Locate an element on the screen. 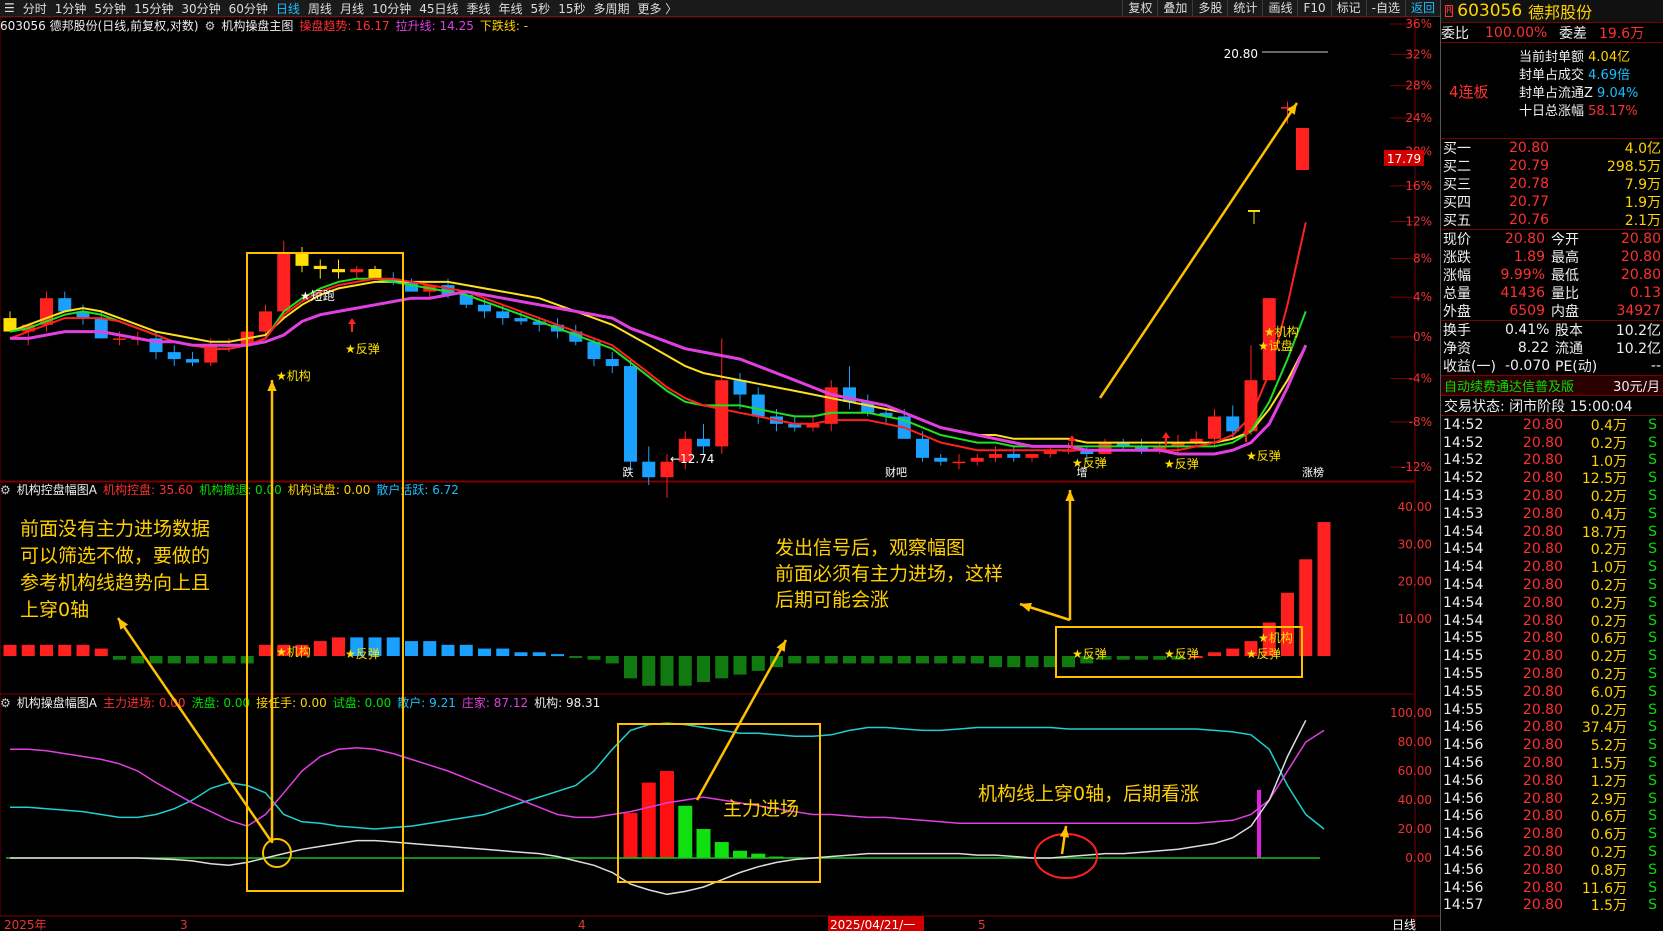 The height and width of the screenshot is (931, 1663). stat-value: 20.80 is located at coordinates (1640, 275).